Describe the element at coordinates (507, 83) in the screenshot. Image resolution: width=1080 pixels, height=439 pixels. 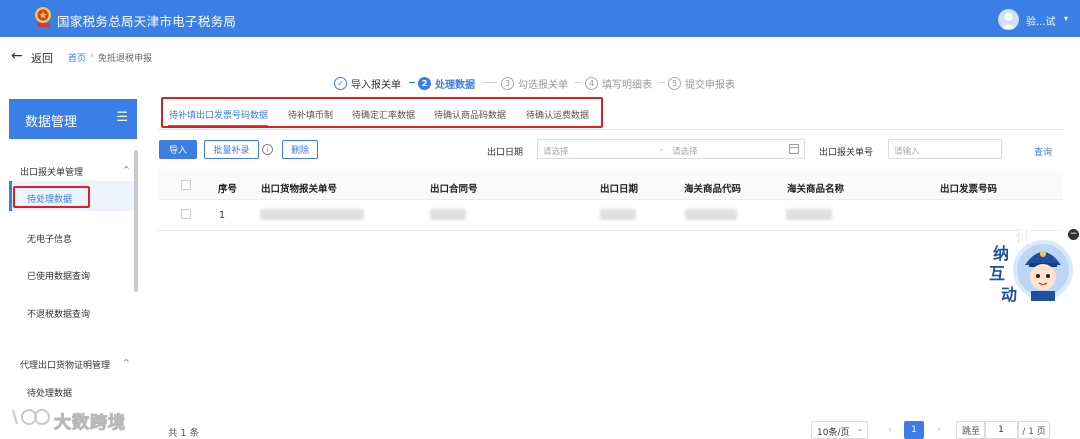
I see `step-number: 3` at that location.